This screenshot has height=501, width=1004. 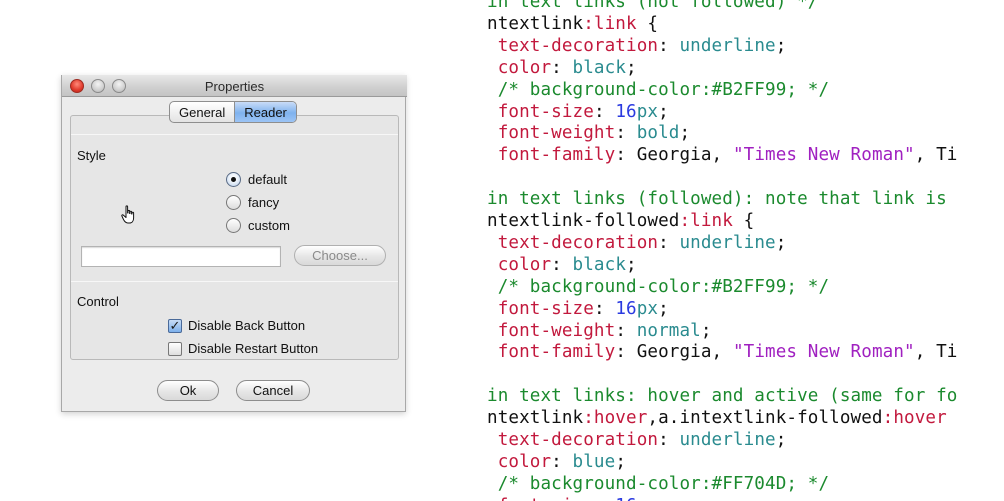 I want to click on section-divider, so click(x=234, y=281).